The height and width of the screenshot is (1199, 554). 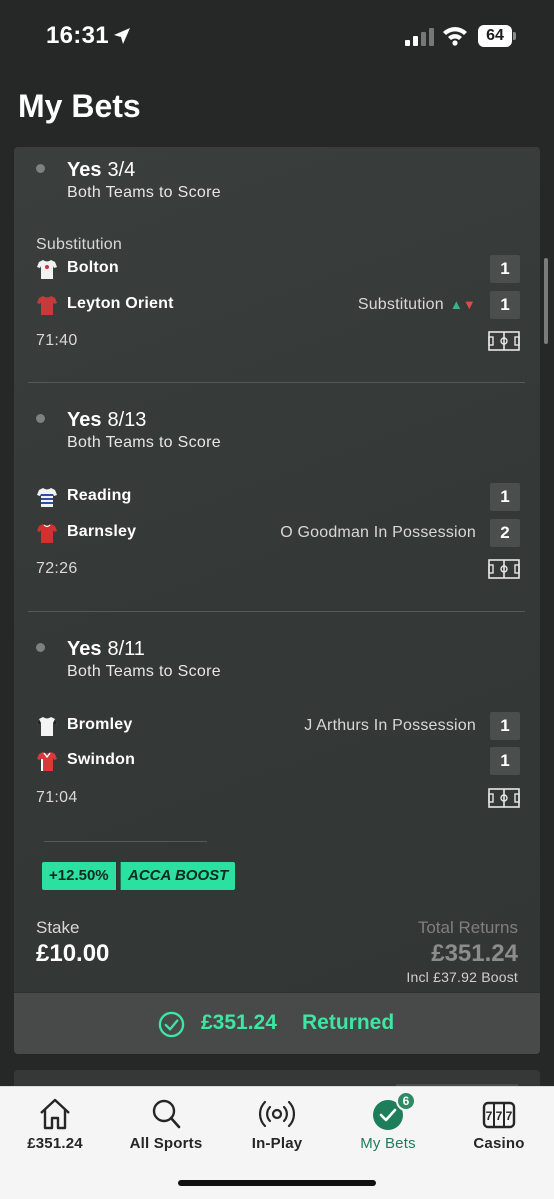 What do you see at coordinates (546, 301) in the screenshot?
I see `scrollbar` at bounding box center [546, 301].